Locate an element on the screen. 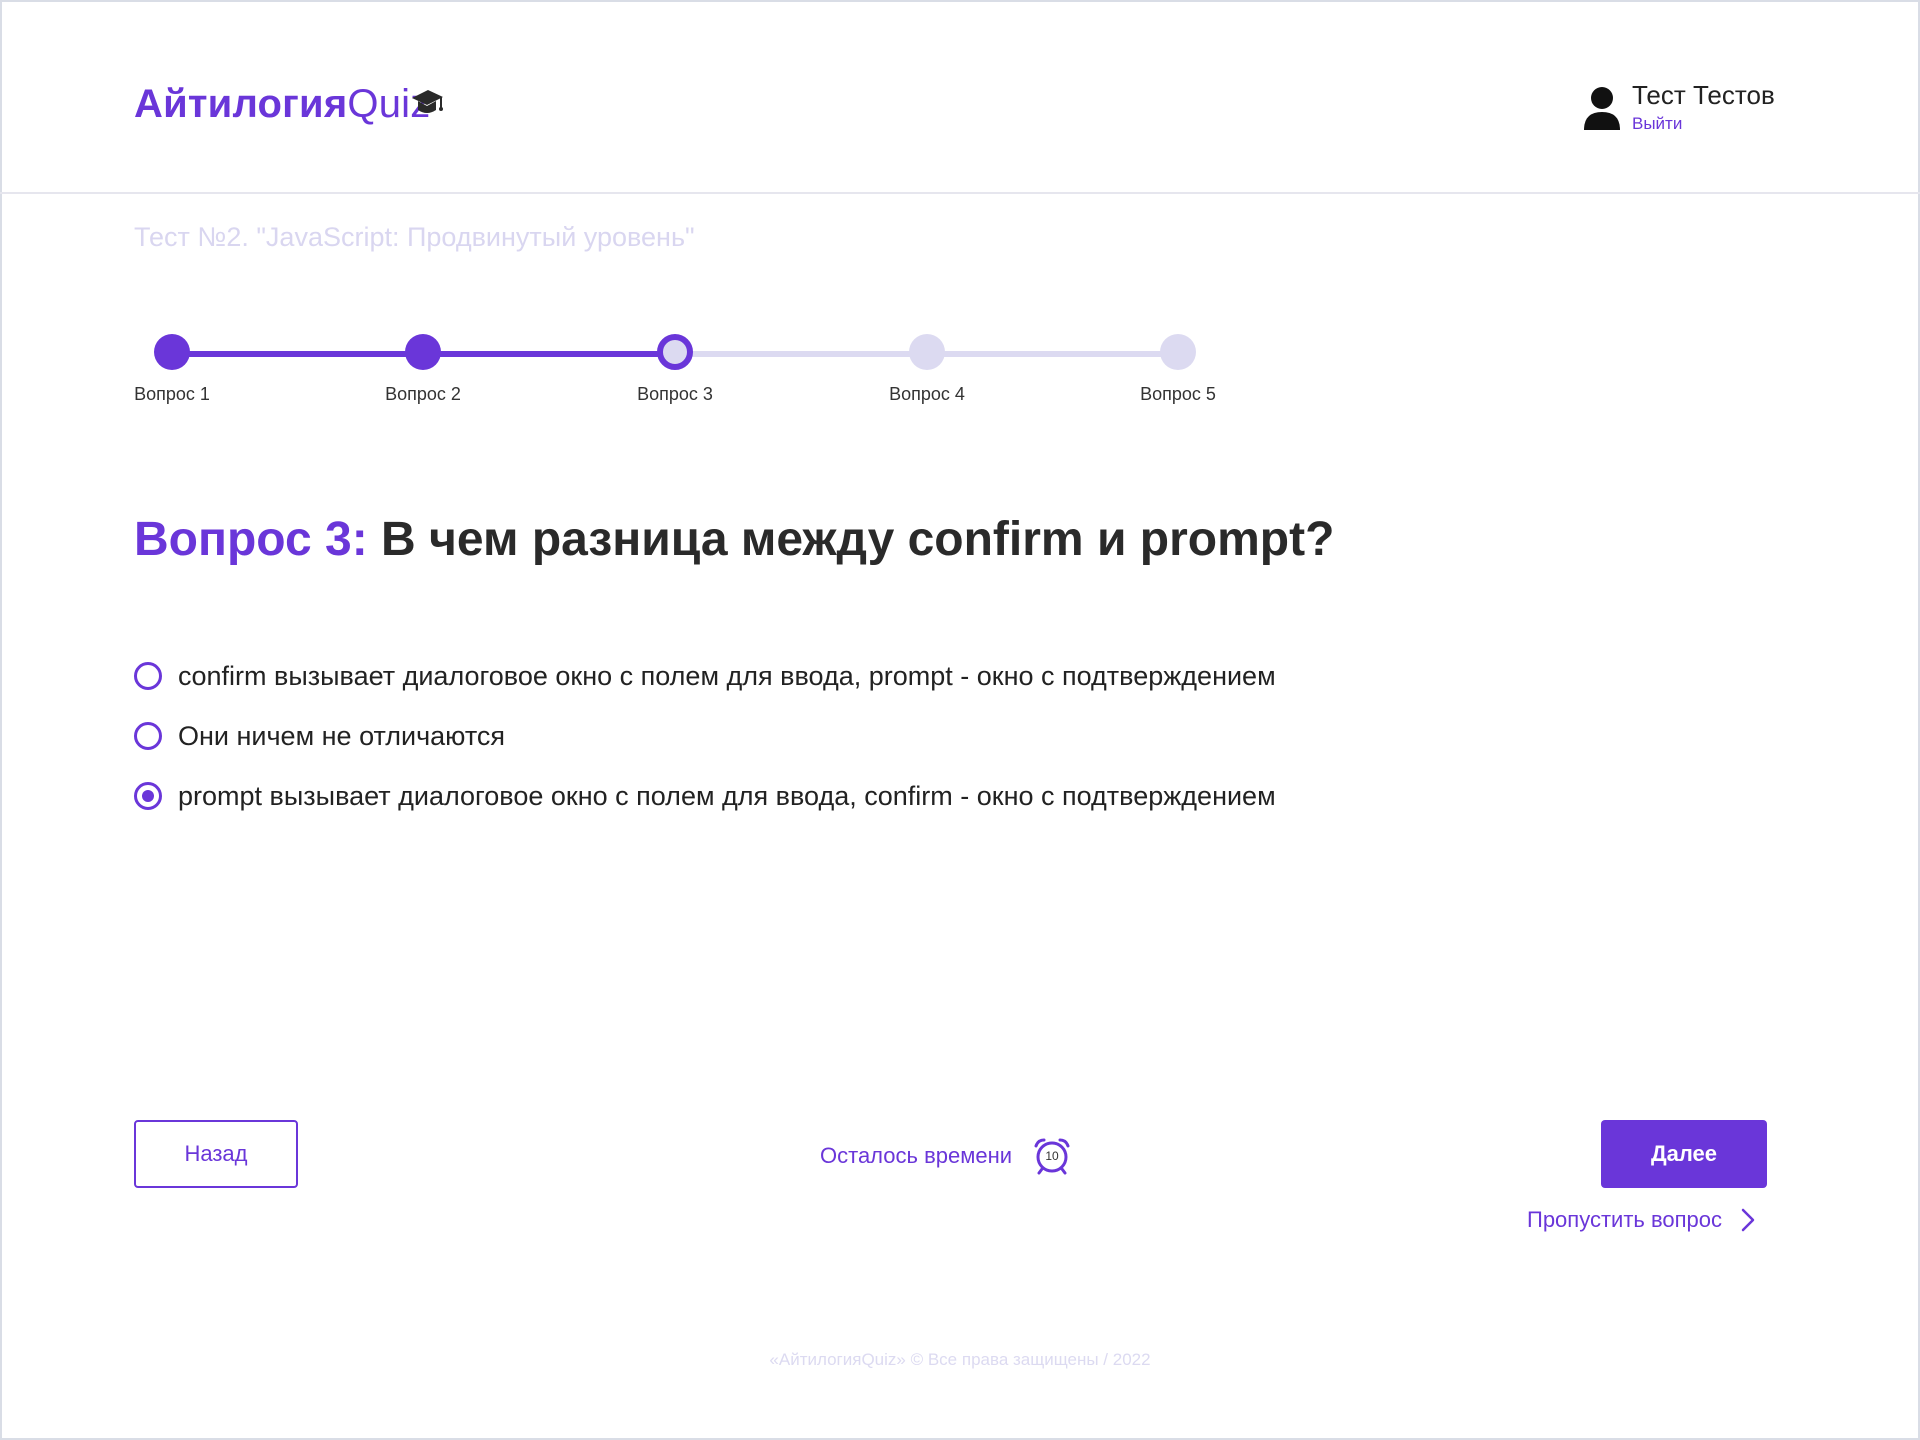 The width and height of the screenshot is (1920, 1440). timer-value: 10 is located at coordinates (1052, 1156).